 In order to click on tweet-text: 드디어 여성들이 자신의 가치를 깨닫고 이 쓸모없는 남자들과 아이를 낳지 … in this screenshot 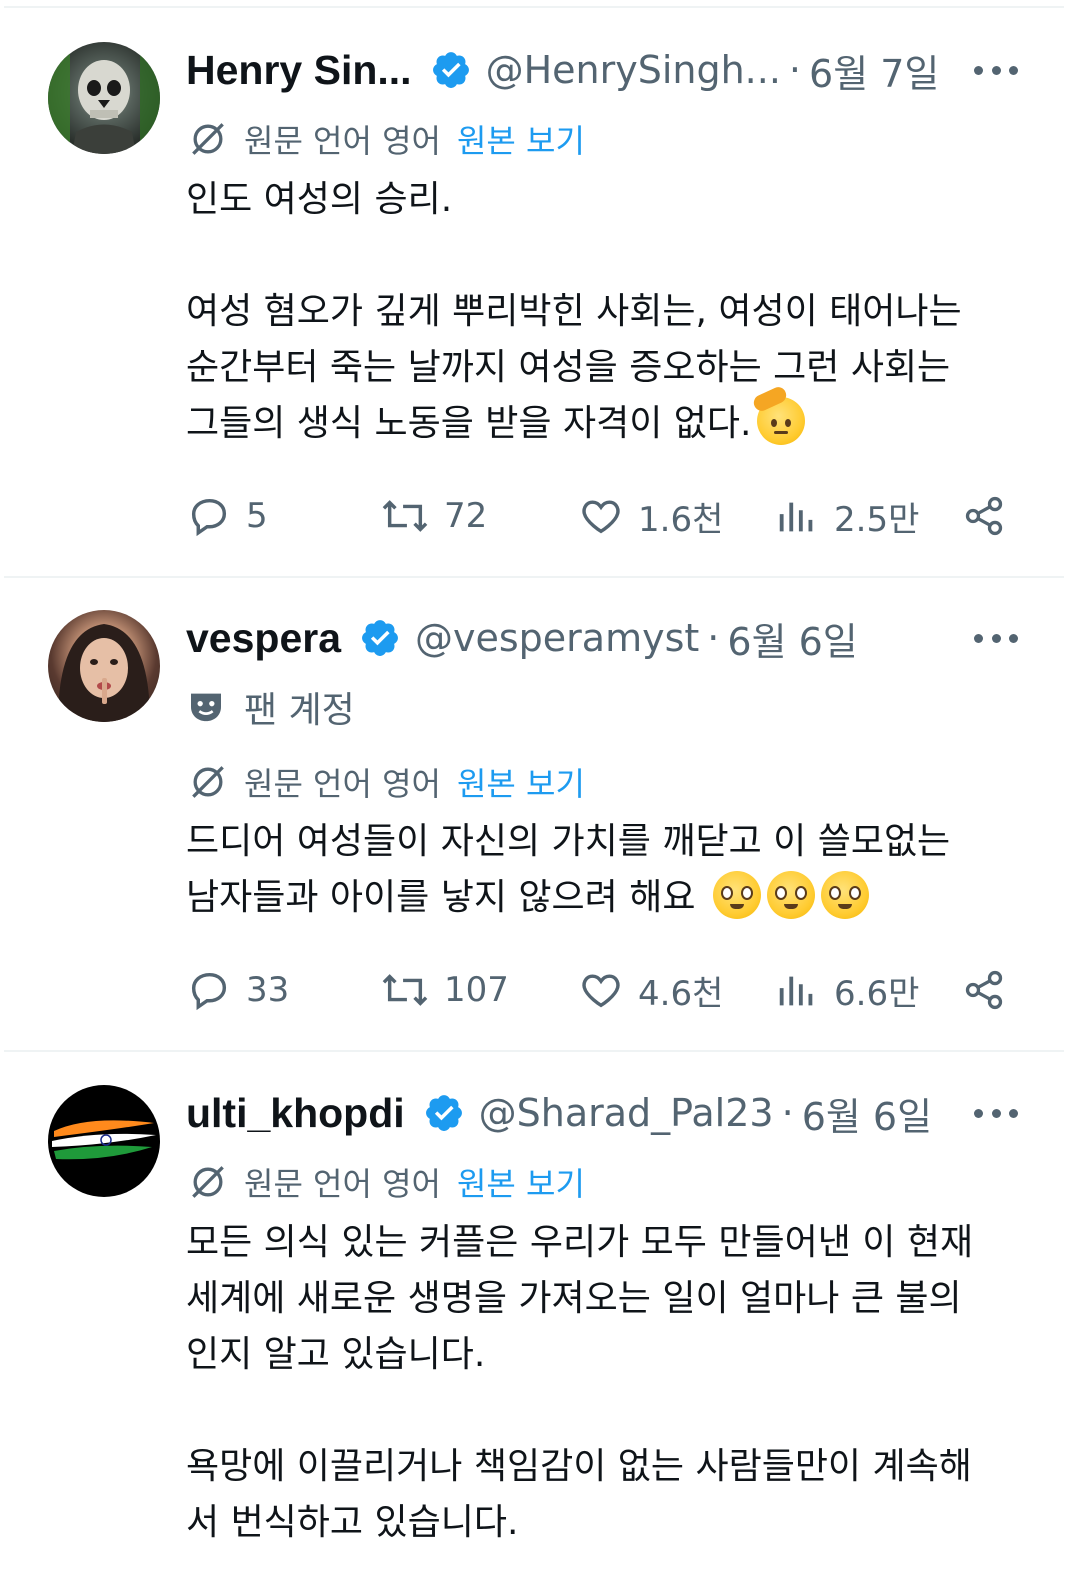, I will do `click(603, 870)`.